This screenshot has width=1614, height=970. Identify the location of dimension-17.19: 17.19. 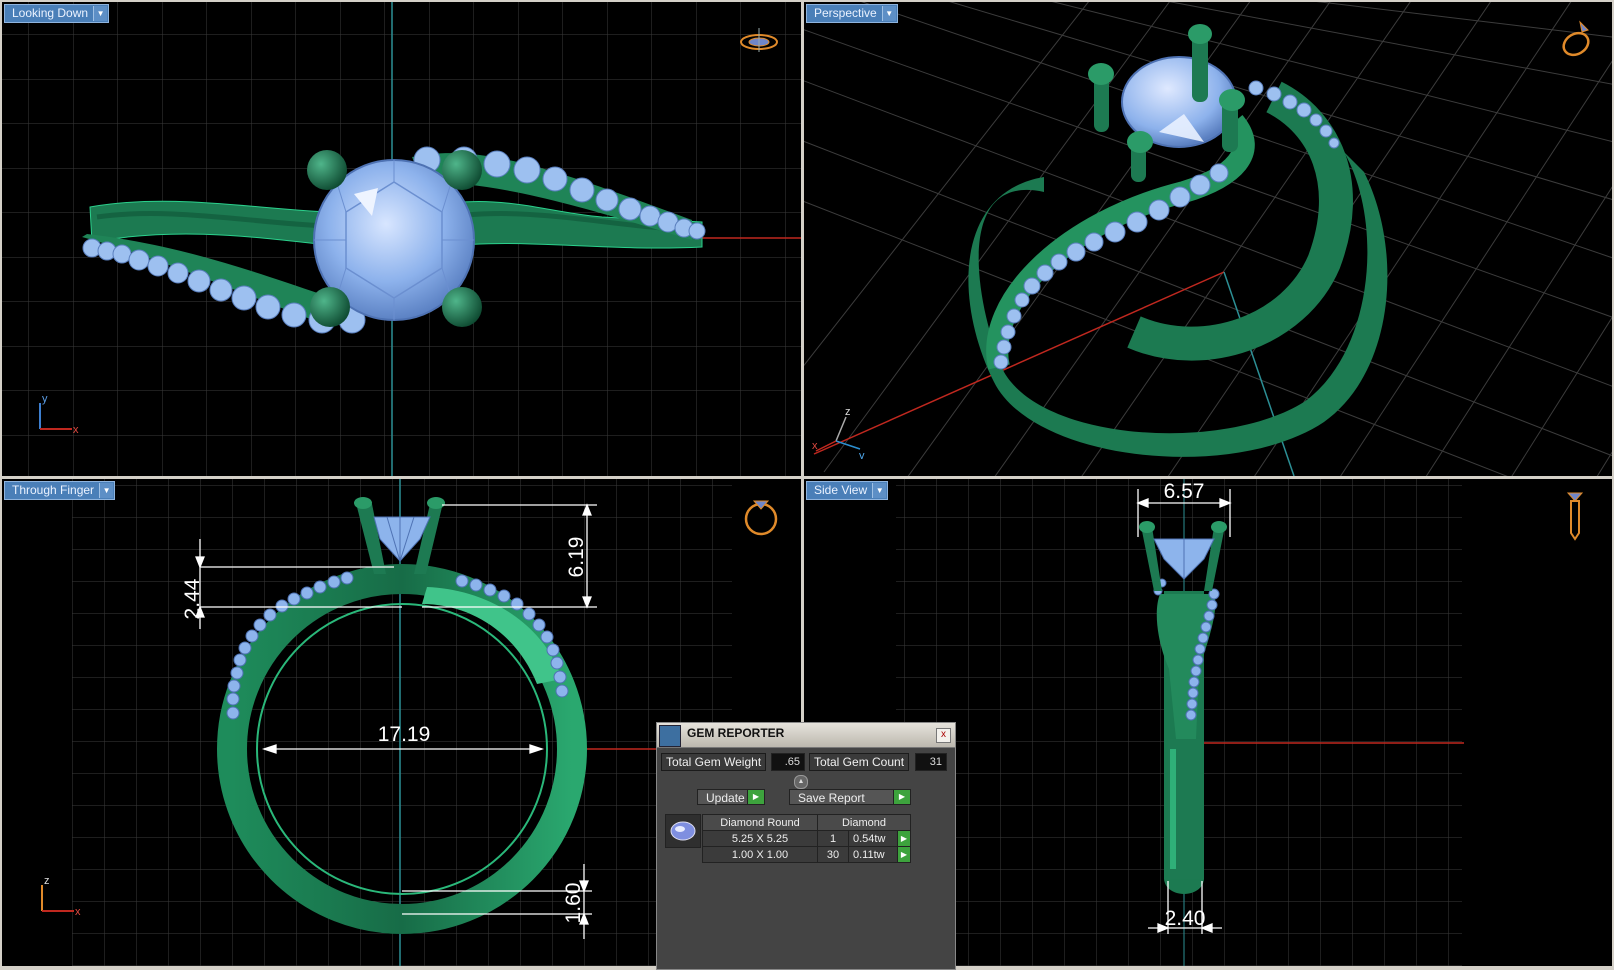
(404, 734).